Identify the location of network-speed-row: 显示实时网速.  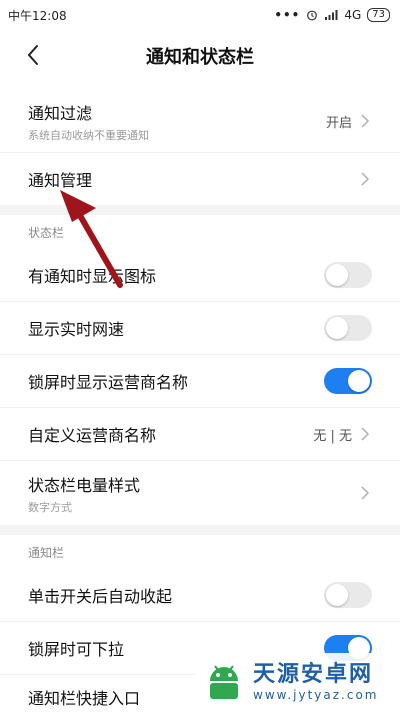
(200, 328).